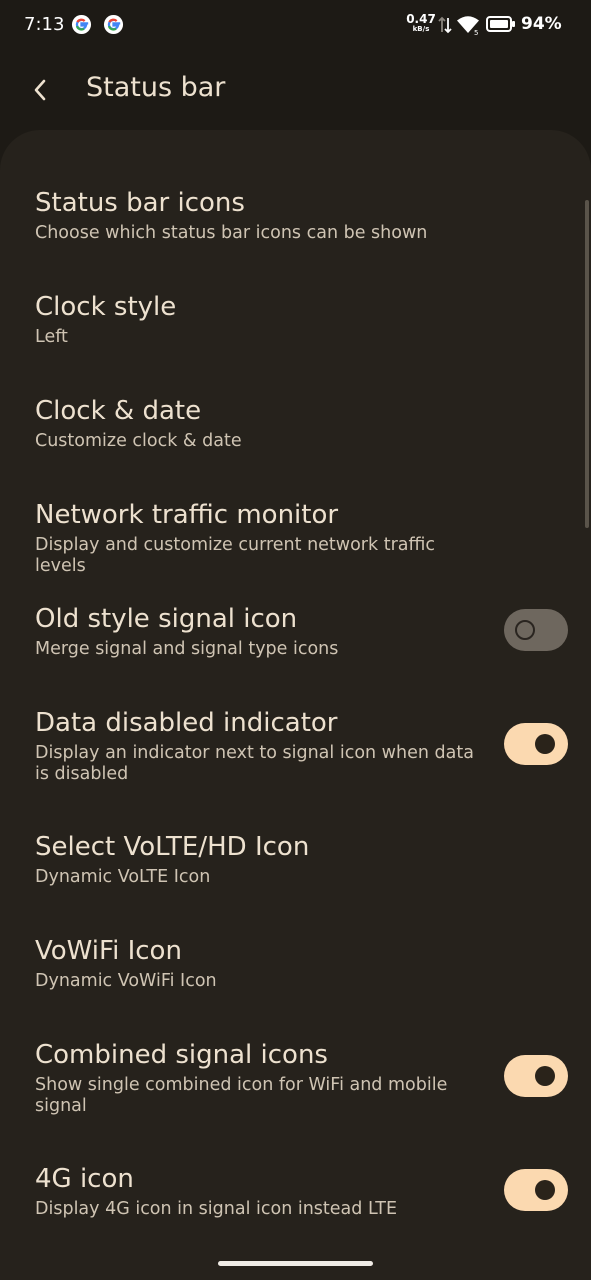 The image size is (591, 1280). What do you see at coordinates (536, 630) in the screenshot?
I see `old-style-signal-icon-toggle` at bounding box center [536, 630].